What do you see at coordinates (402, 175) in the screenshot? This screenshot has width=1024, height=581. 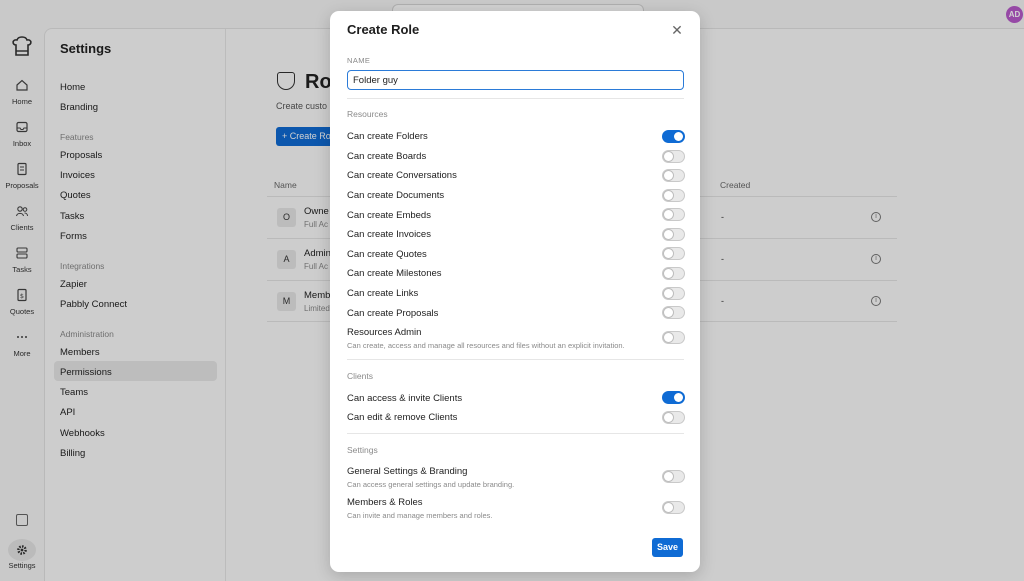 I see `perm-label: Can create Conversations` at bounding box center [402, 175].